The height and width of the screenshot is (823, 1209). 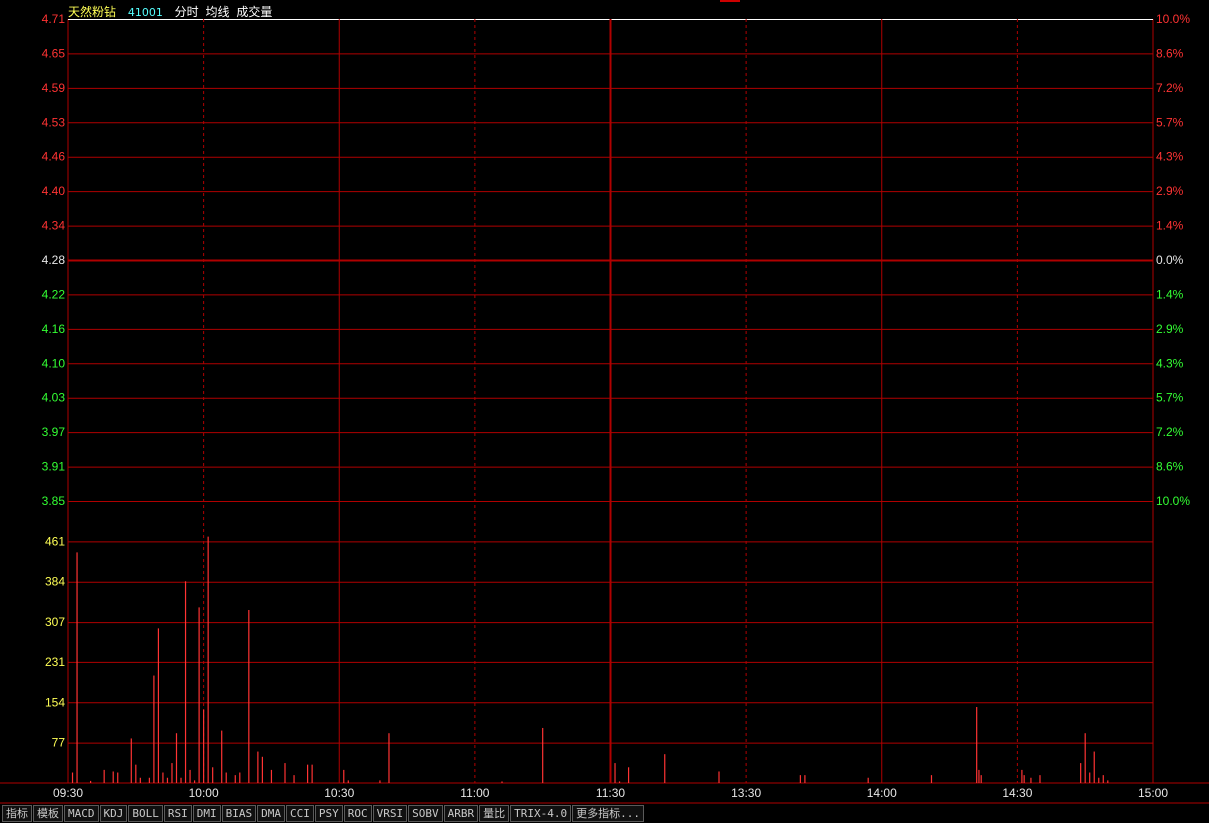 I want to click on toolbar-button: PSY, so click(x=328, y=813).